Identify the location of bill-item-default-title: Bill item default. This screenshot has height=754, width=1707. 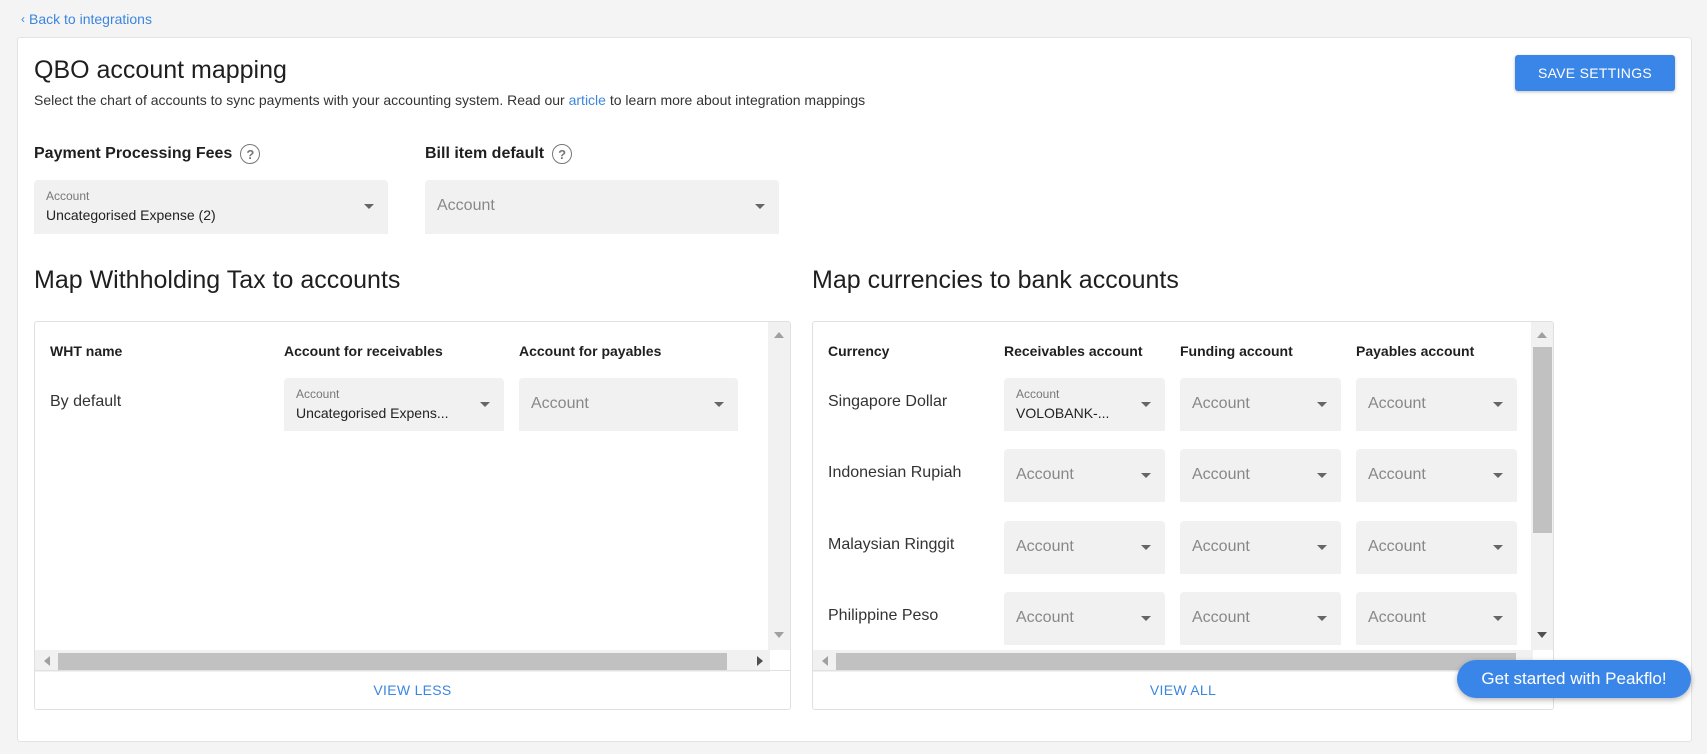
(485, 153).